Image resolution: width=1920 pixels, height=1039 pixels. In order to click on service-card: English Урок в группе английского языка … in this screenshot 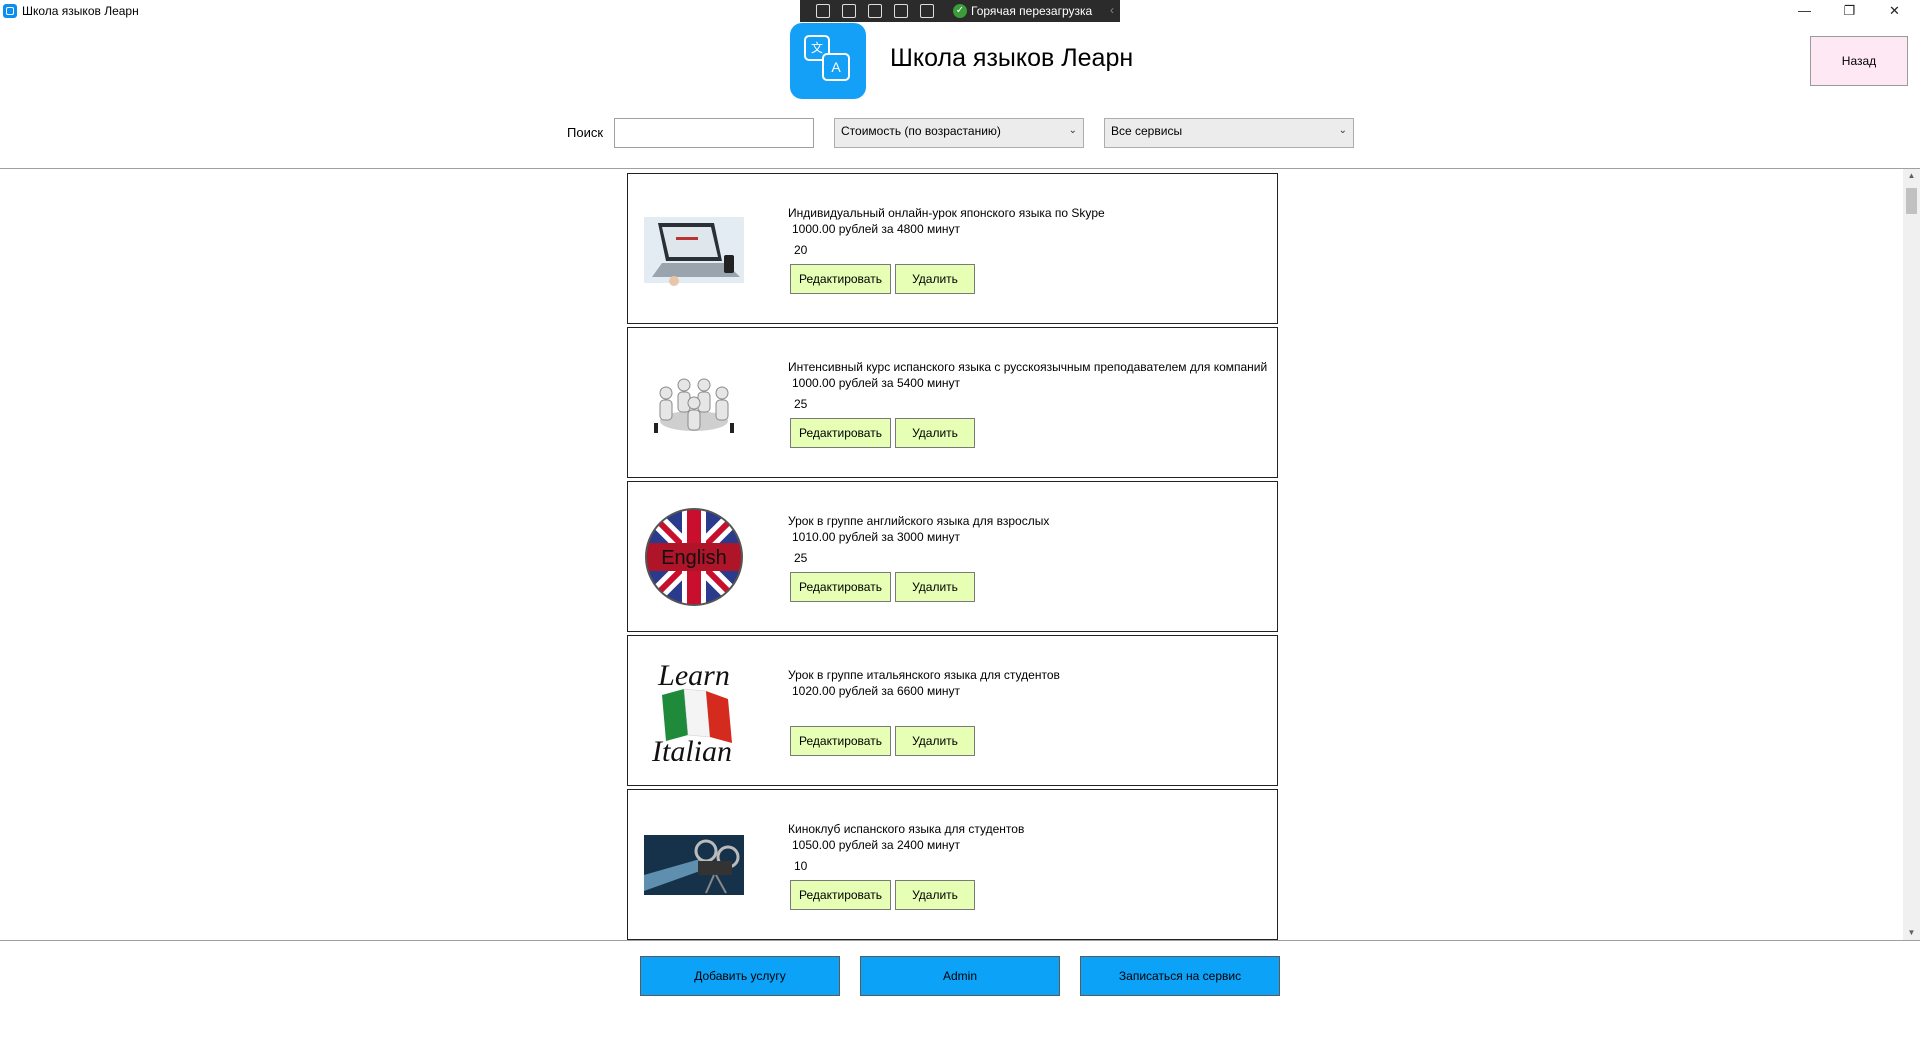, I will do `click(952, 556)`.